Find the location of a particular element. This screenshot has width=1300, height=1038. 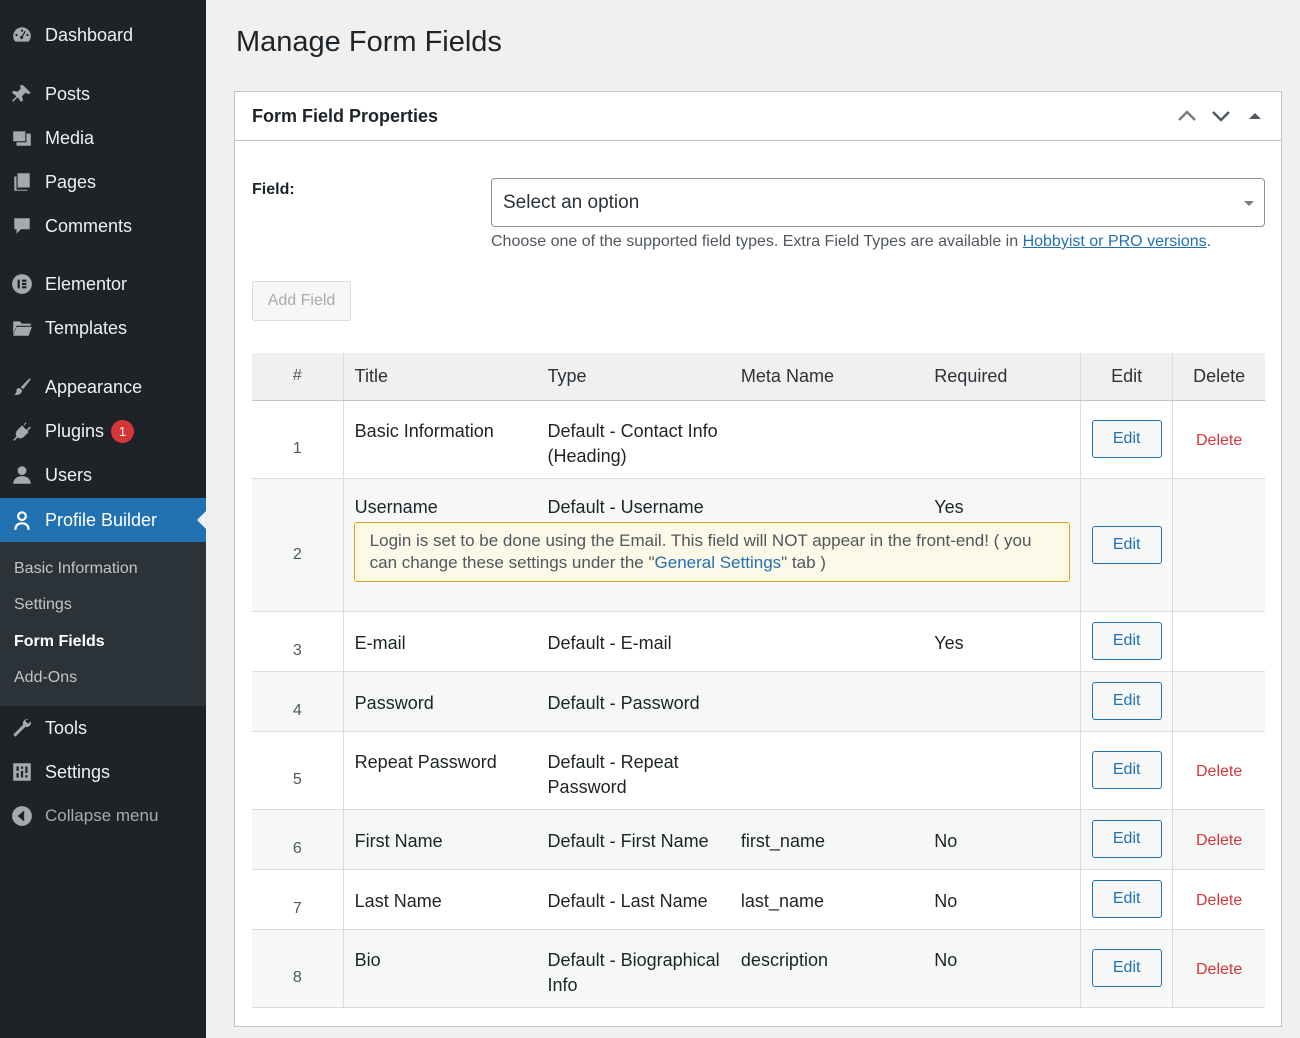

cell-title: Bio is located at coordinates (440, 968).